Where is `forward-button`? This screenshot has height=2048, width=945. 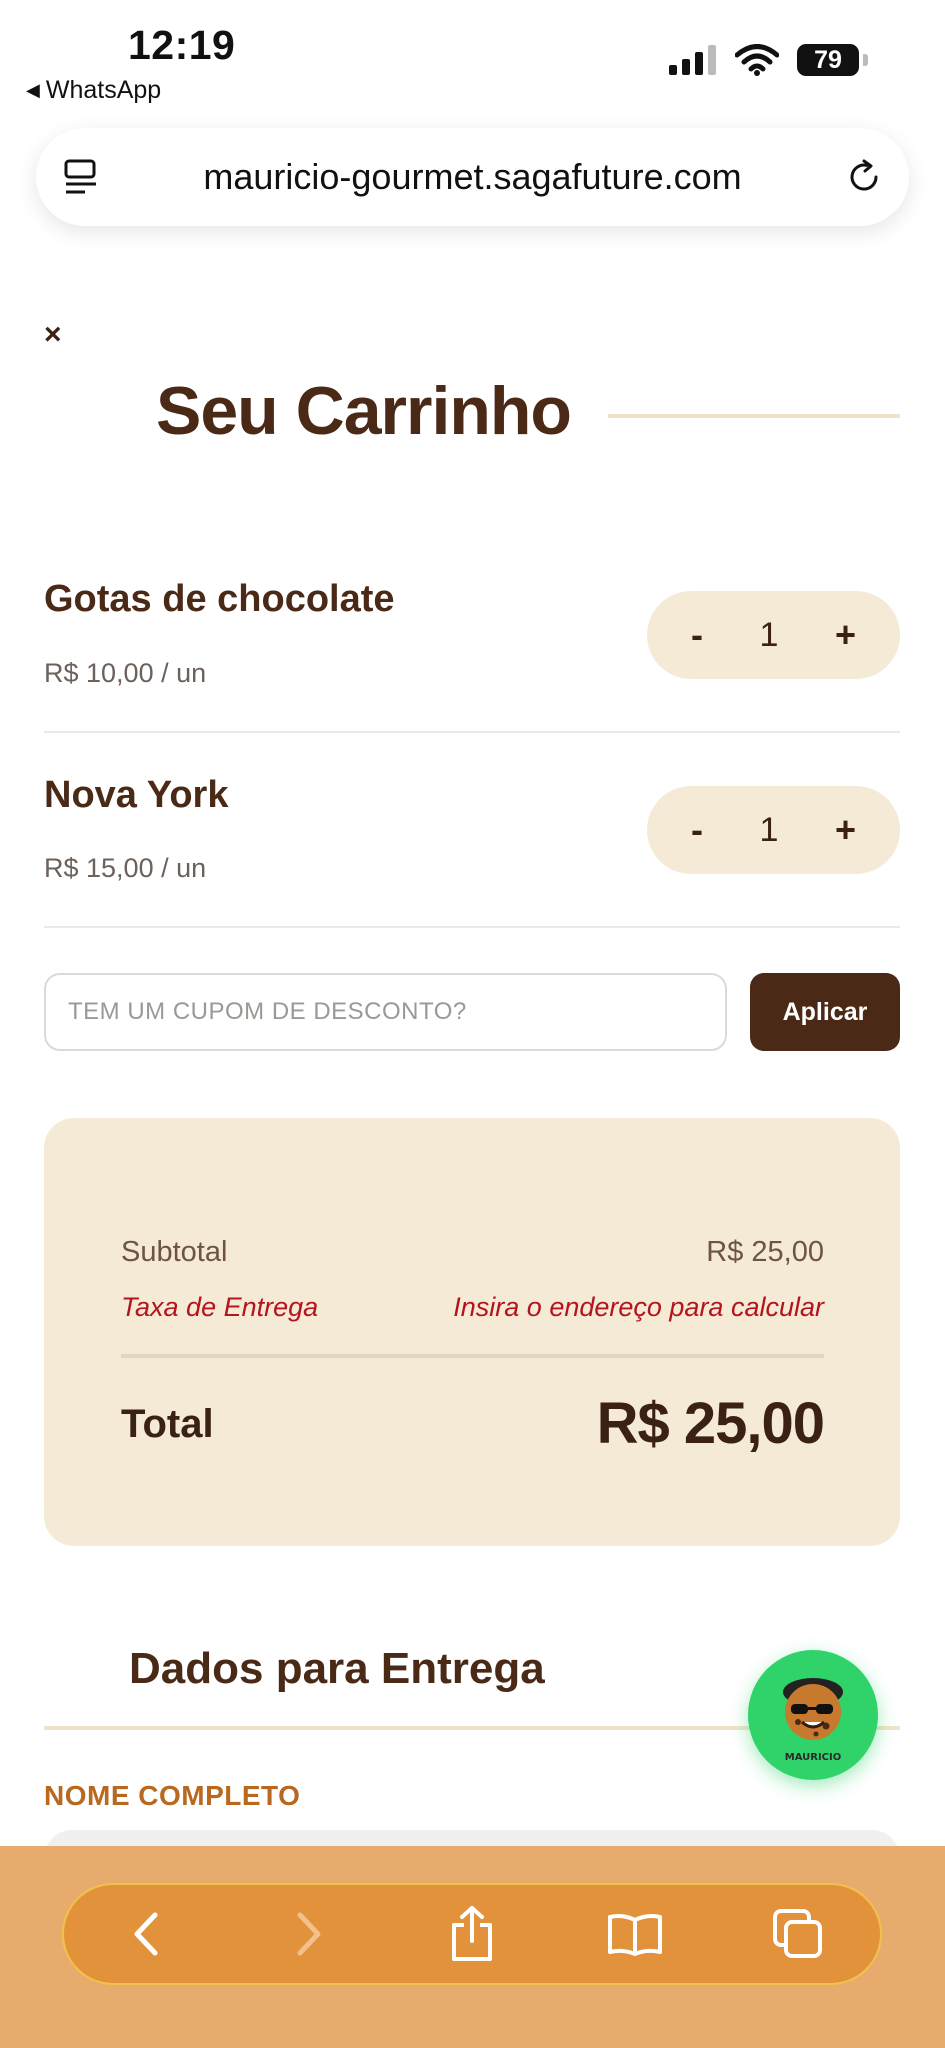
forward-button is located at coordinates (309, 1934).